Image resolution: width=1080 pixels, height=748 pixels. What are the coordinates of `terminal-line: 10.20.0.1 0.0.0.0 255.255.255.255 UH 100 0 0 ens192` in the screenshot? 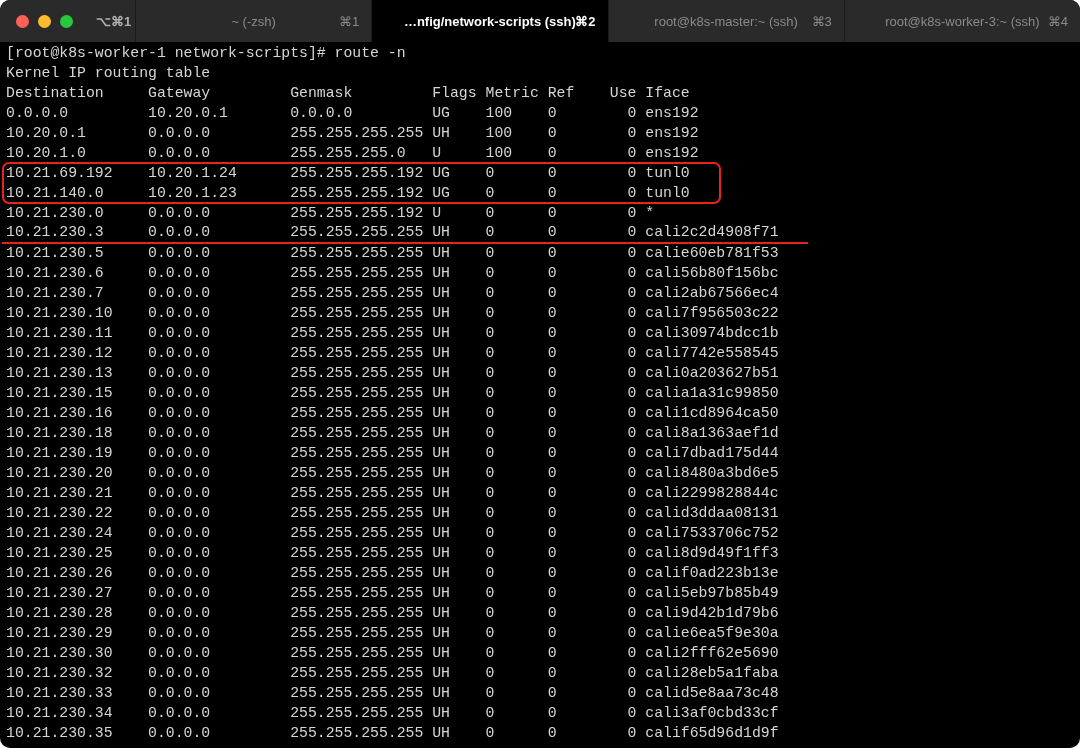 It's located at (352, 133).